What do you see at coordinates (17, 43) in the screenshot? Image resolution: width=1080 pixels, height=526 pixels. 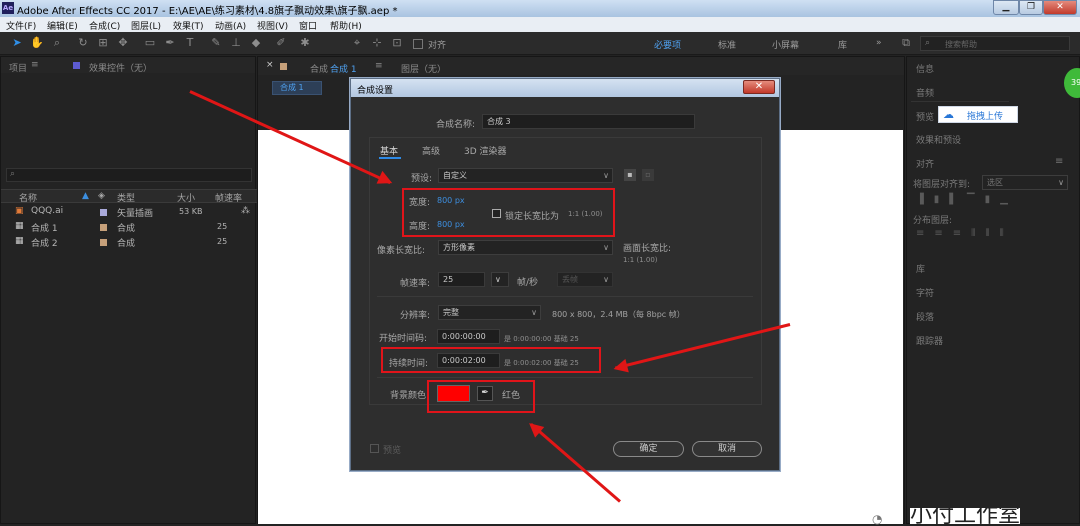 I see `selection-tool-icon: ➤` at bounding box center [17, 43].